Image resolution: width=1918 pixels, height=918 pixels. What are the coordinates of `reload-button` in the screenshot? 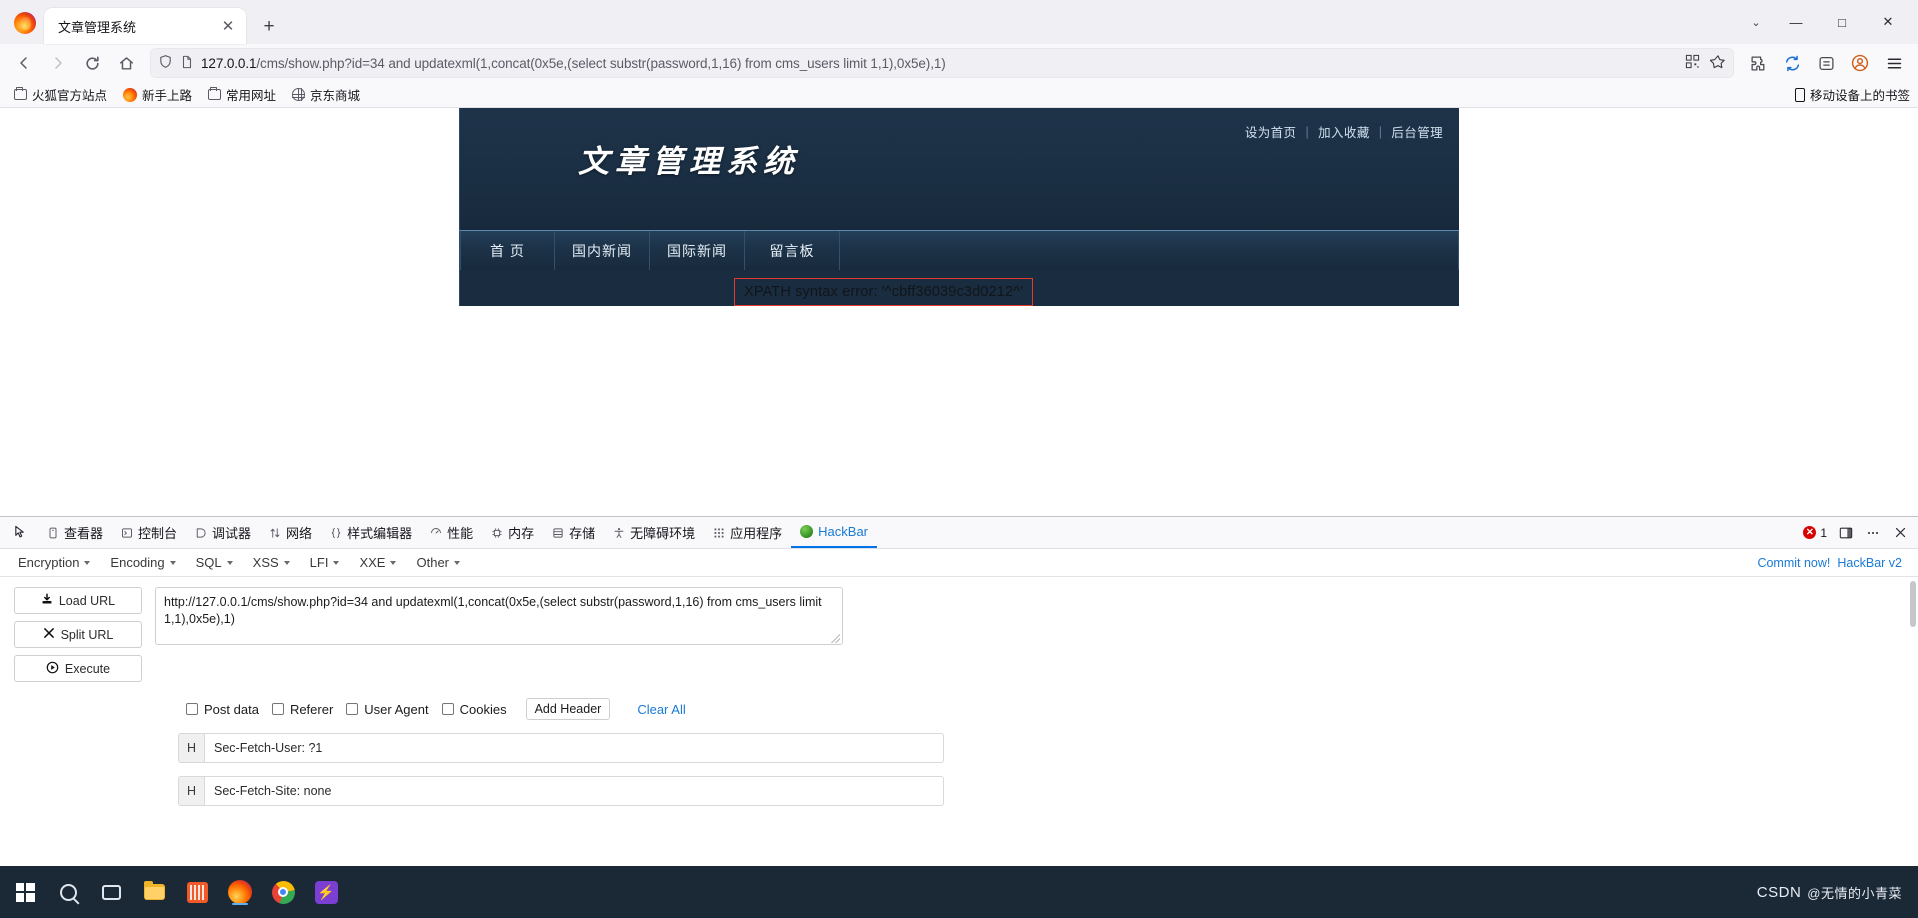 It's located at (92, 63).